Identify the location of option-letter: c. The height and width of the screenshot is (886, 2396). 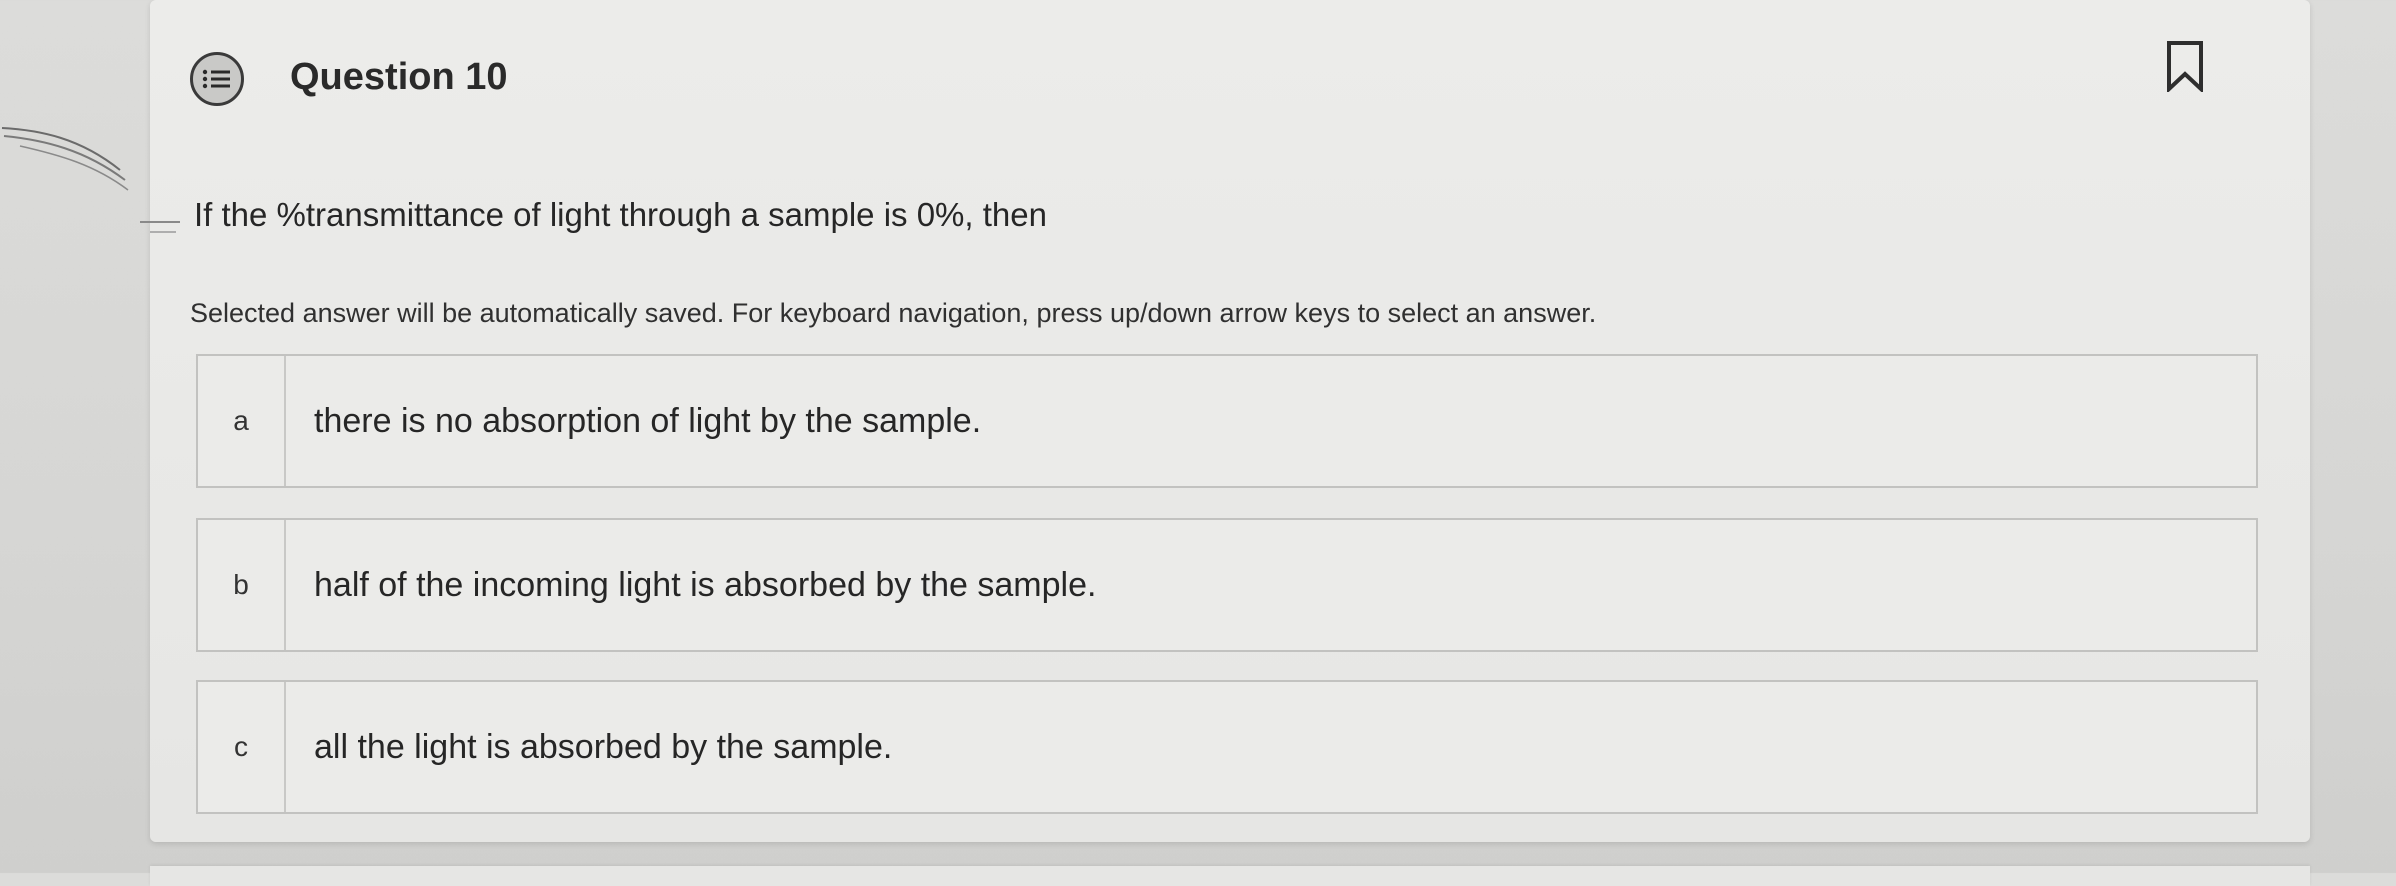
(242, 747).